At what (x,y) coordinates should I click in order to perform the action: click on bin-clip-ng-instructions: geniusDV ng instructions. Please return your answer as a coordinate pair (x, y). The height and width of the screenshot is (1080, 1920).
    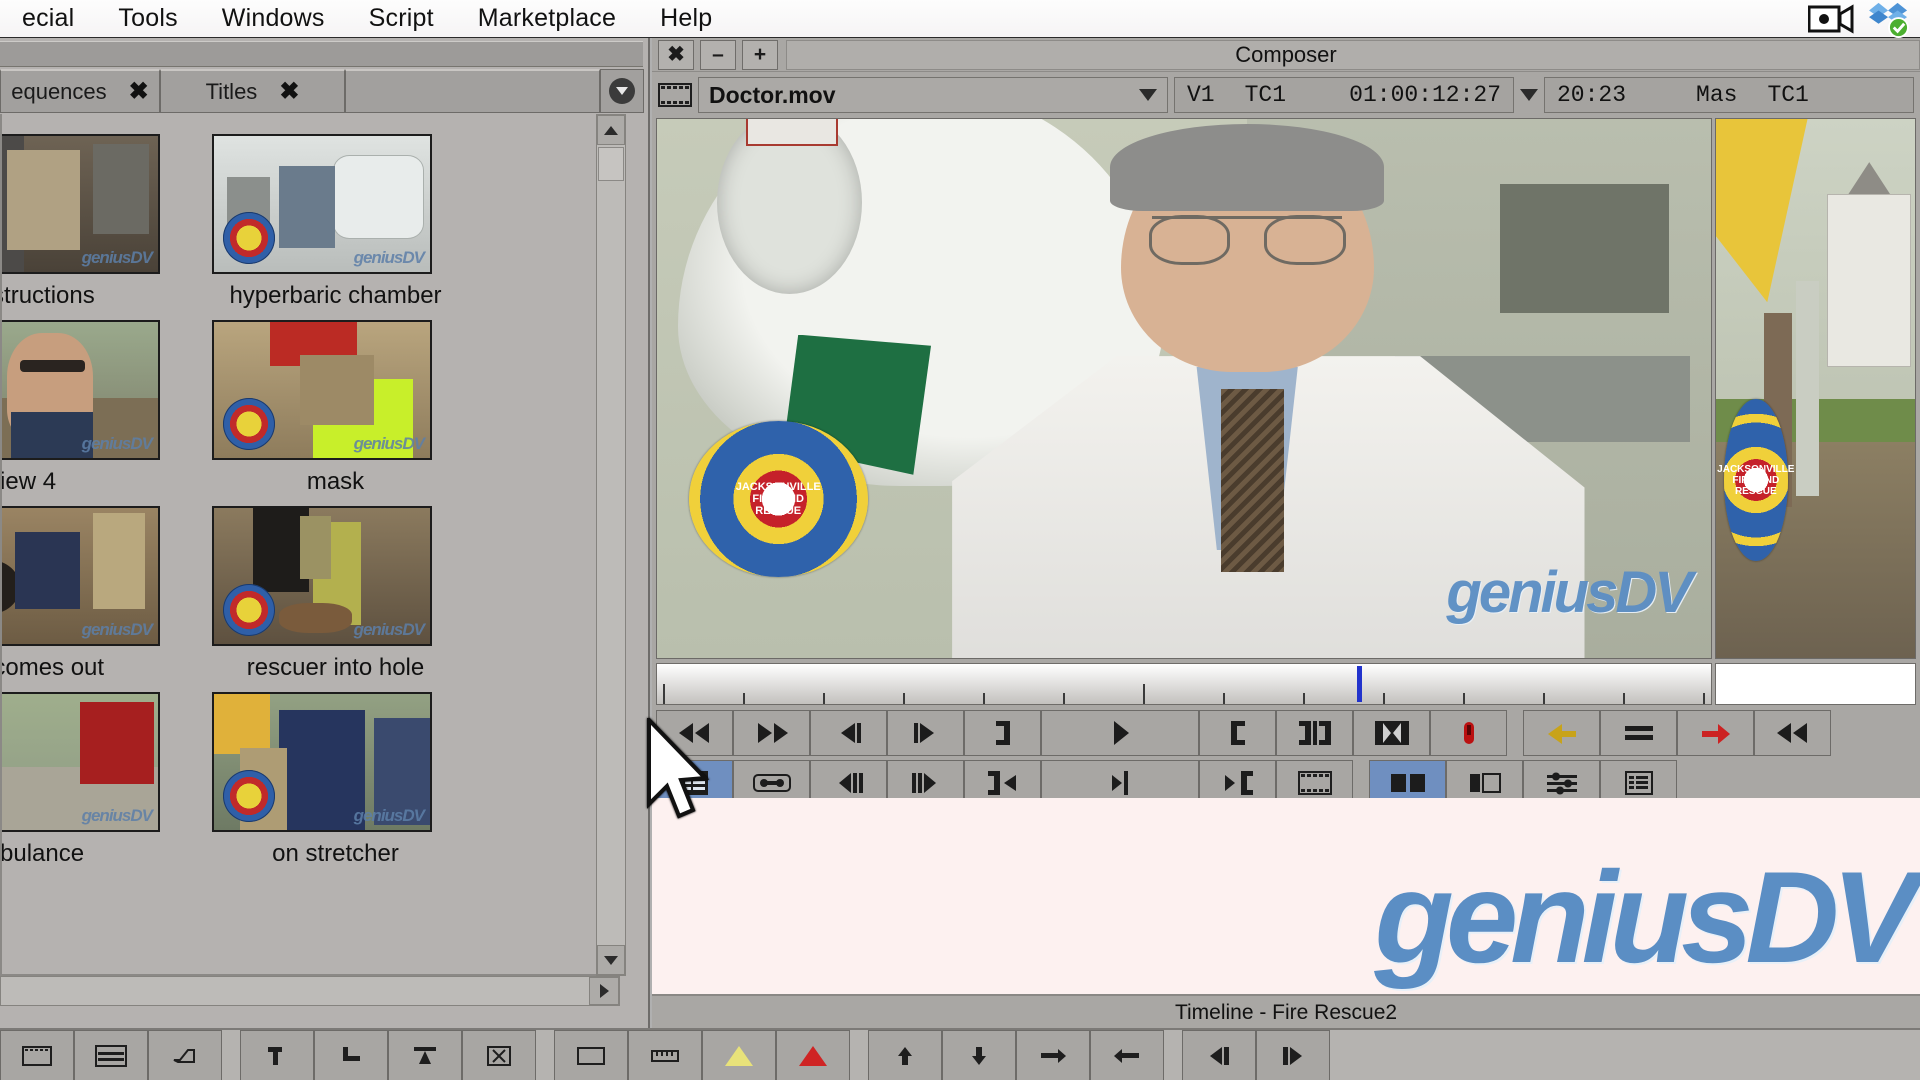
    Looking at the image, I should click on (94, 222).